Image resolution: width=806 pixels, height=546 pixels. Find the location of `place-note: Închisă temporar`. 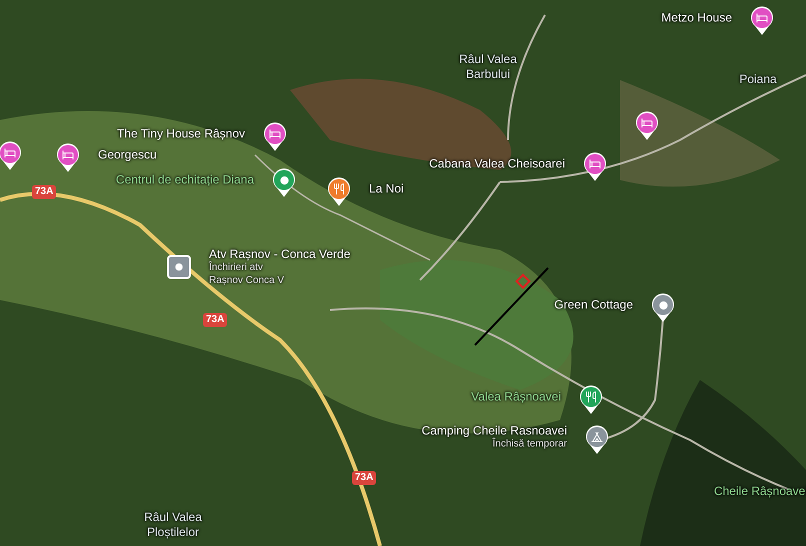

place-note: Închisă temporar is located at coordinates (529, 444).